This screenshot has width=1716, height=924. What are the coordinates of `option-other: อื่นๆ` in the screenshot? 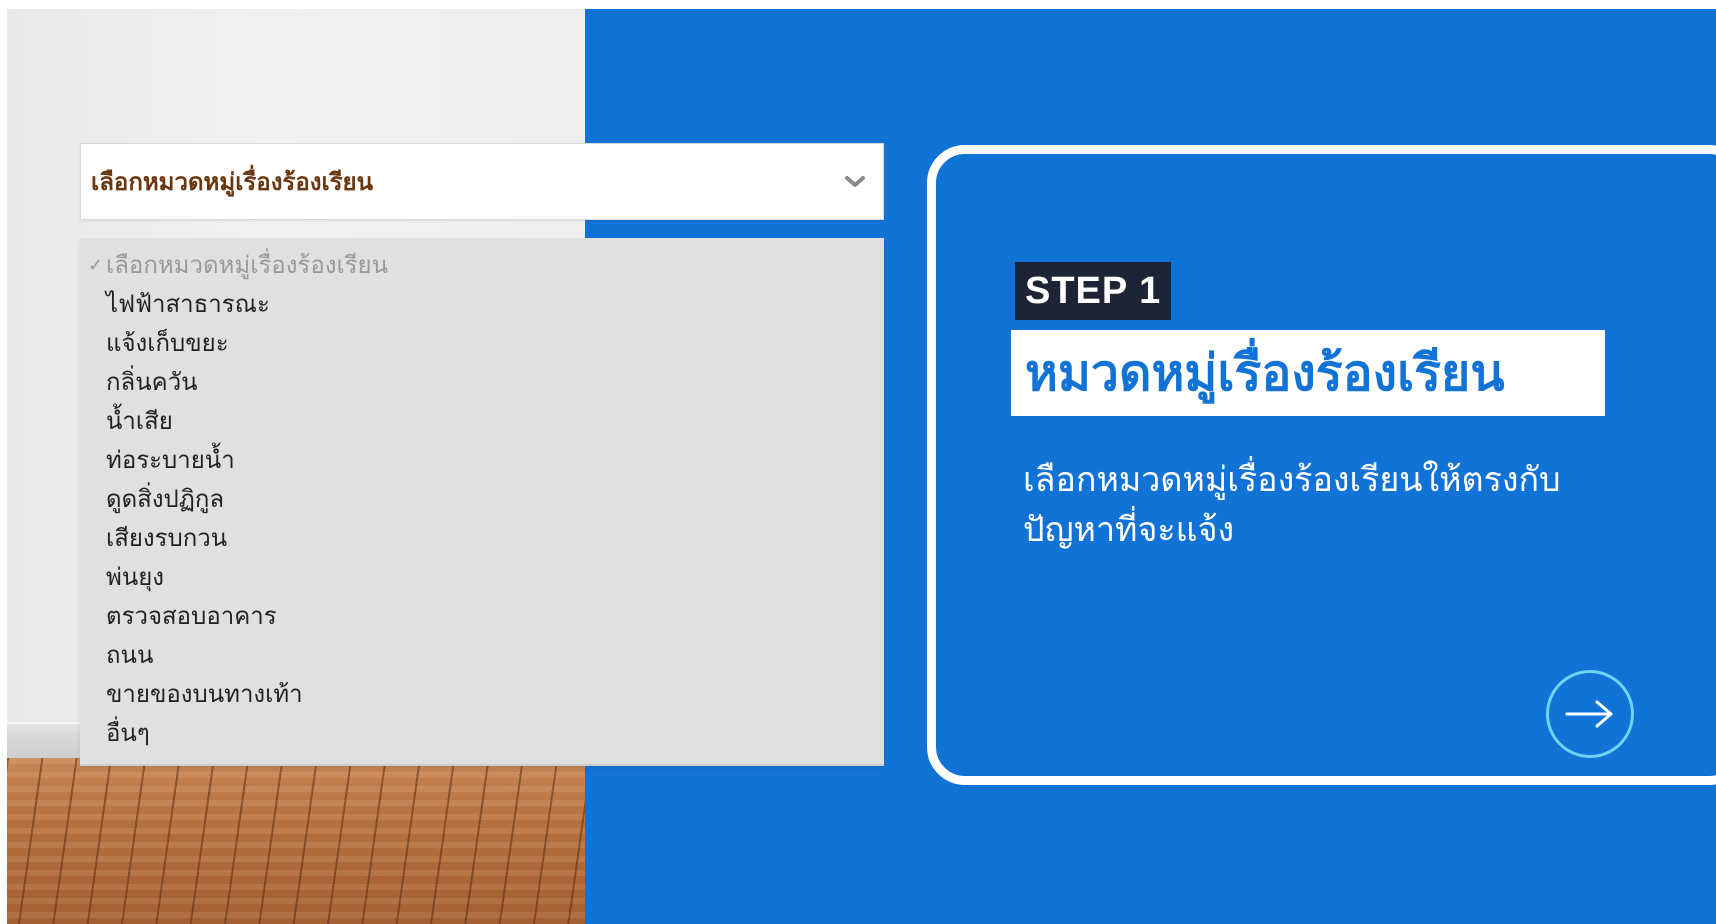 It's located at (128, 733).